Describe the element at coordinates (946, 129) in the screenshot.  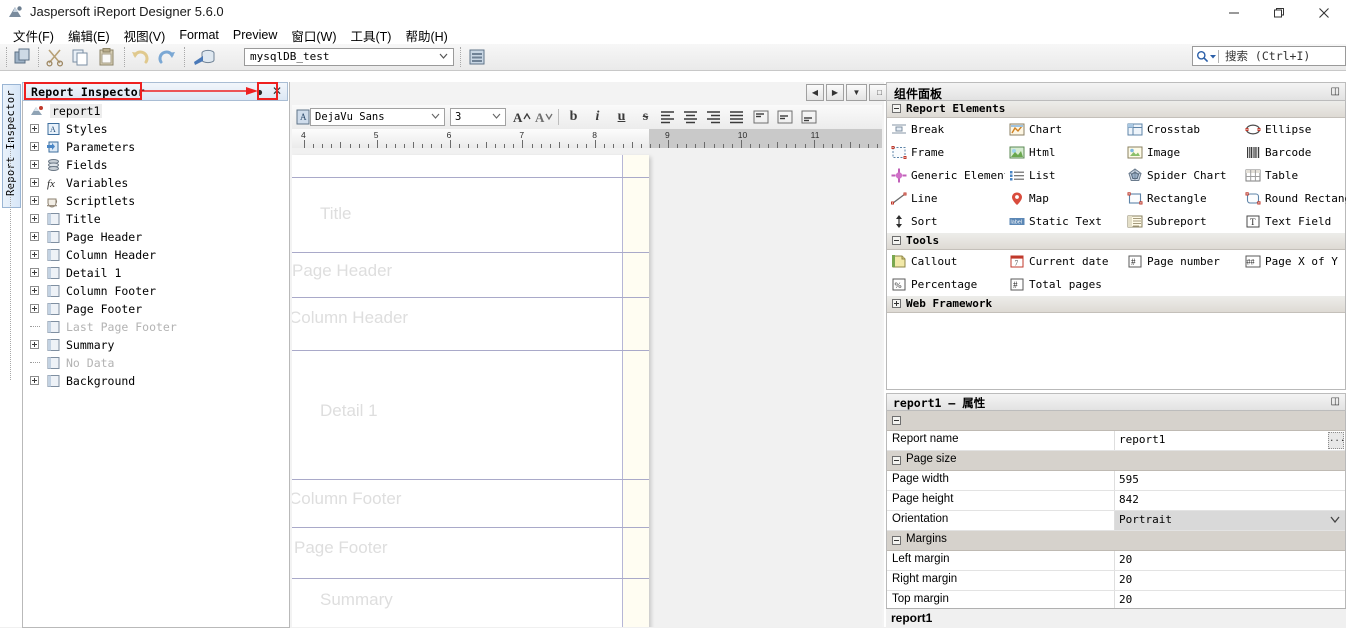
I see `palette-item: Break` at that location.